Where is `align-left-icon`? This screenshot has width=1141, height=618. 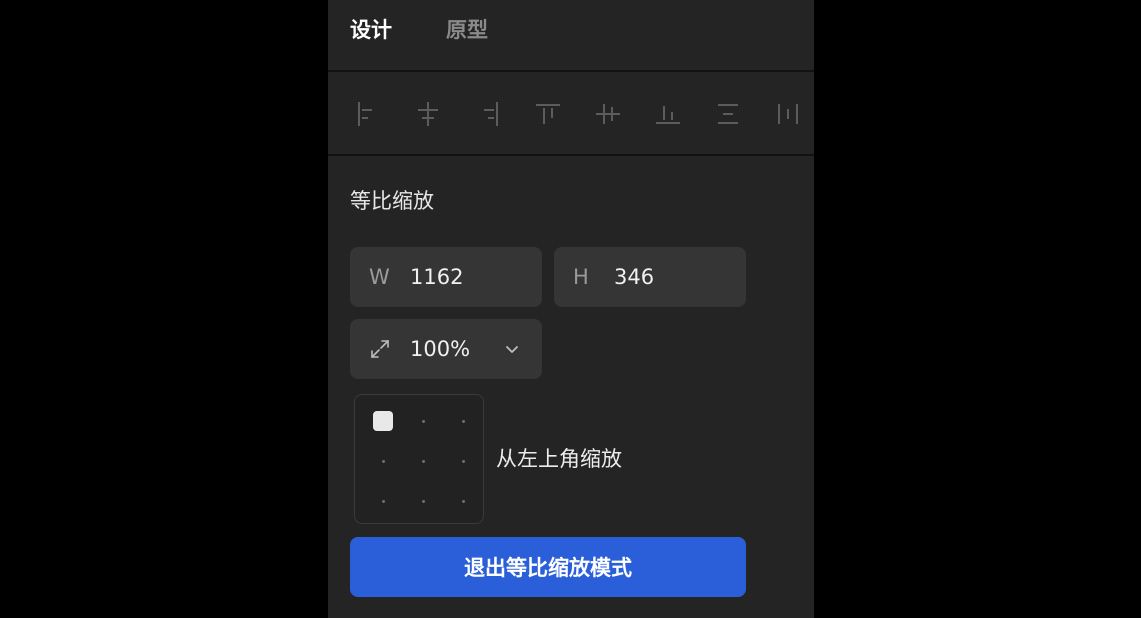 align-left-icon is located at coordinates (368, 114).